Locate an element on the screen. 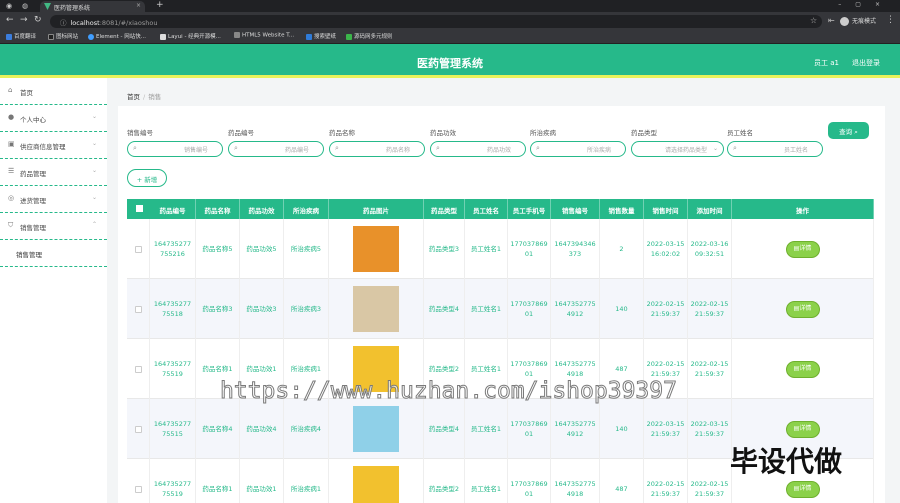  address-bar: ⓘ localhost:8081/#/xiaoshou is located at coordinates (436, 21).